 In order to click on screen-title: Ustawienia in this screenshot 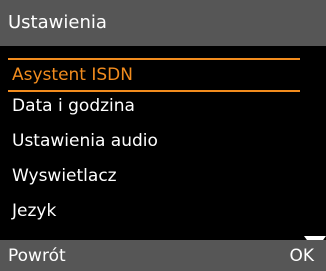, I will do `click(57, 22)`.